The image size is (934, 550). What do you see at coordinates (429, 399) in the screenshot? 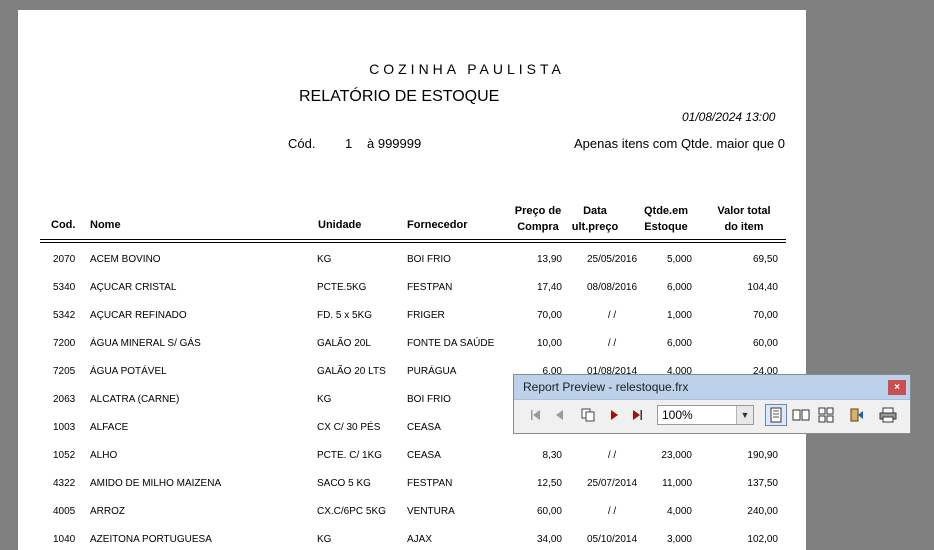
I see `cell-fornecedor: BOI FRIO` at bounding box center [429, 399].